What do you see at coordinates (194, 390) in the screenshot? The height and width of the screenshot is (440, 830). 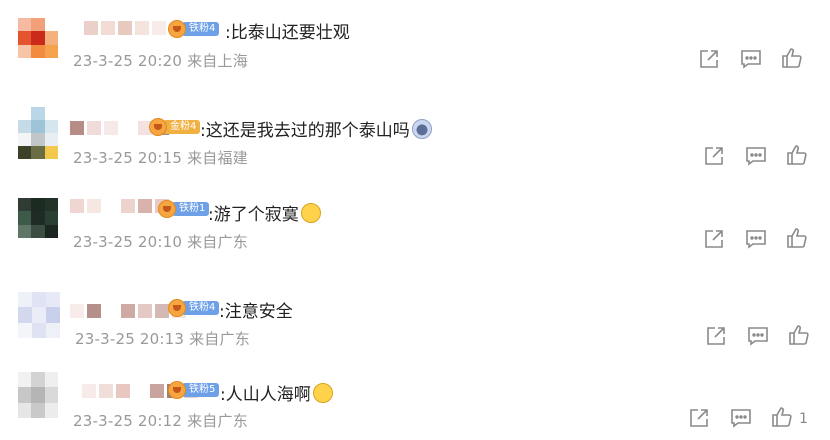 I see `fan-badge: 铁粉5` at bounding box center [194, 390].